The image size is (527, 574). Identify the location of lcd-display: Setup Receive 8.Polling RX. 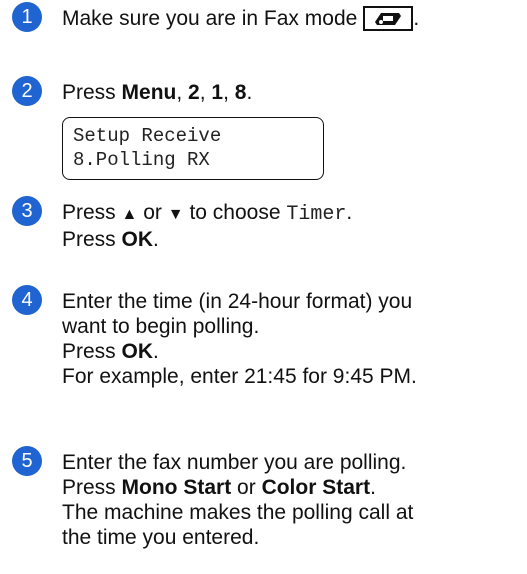
(193, 148).